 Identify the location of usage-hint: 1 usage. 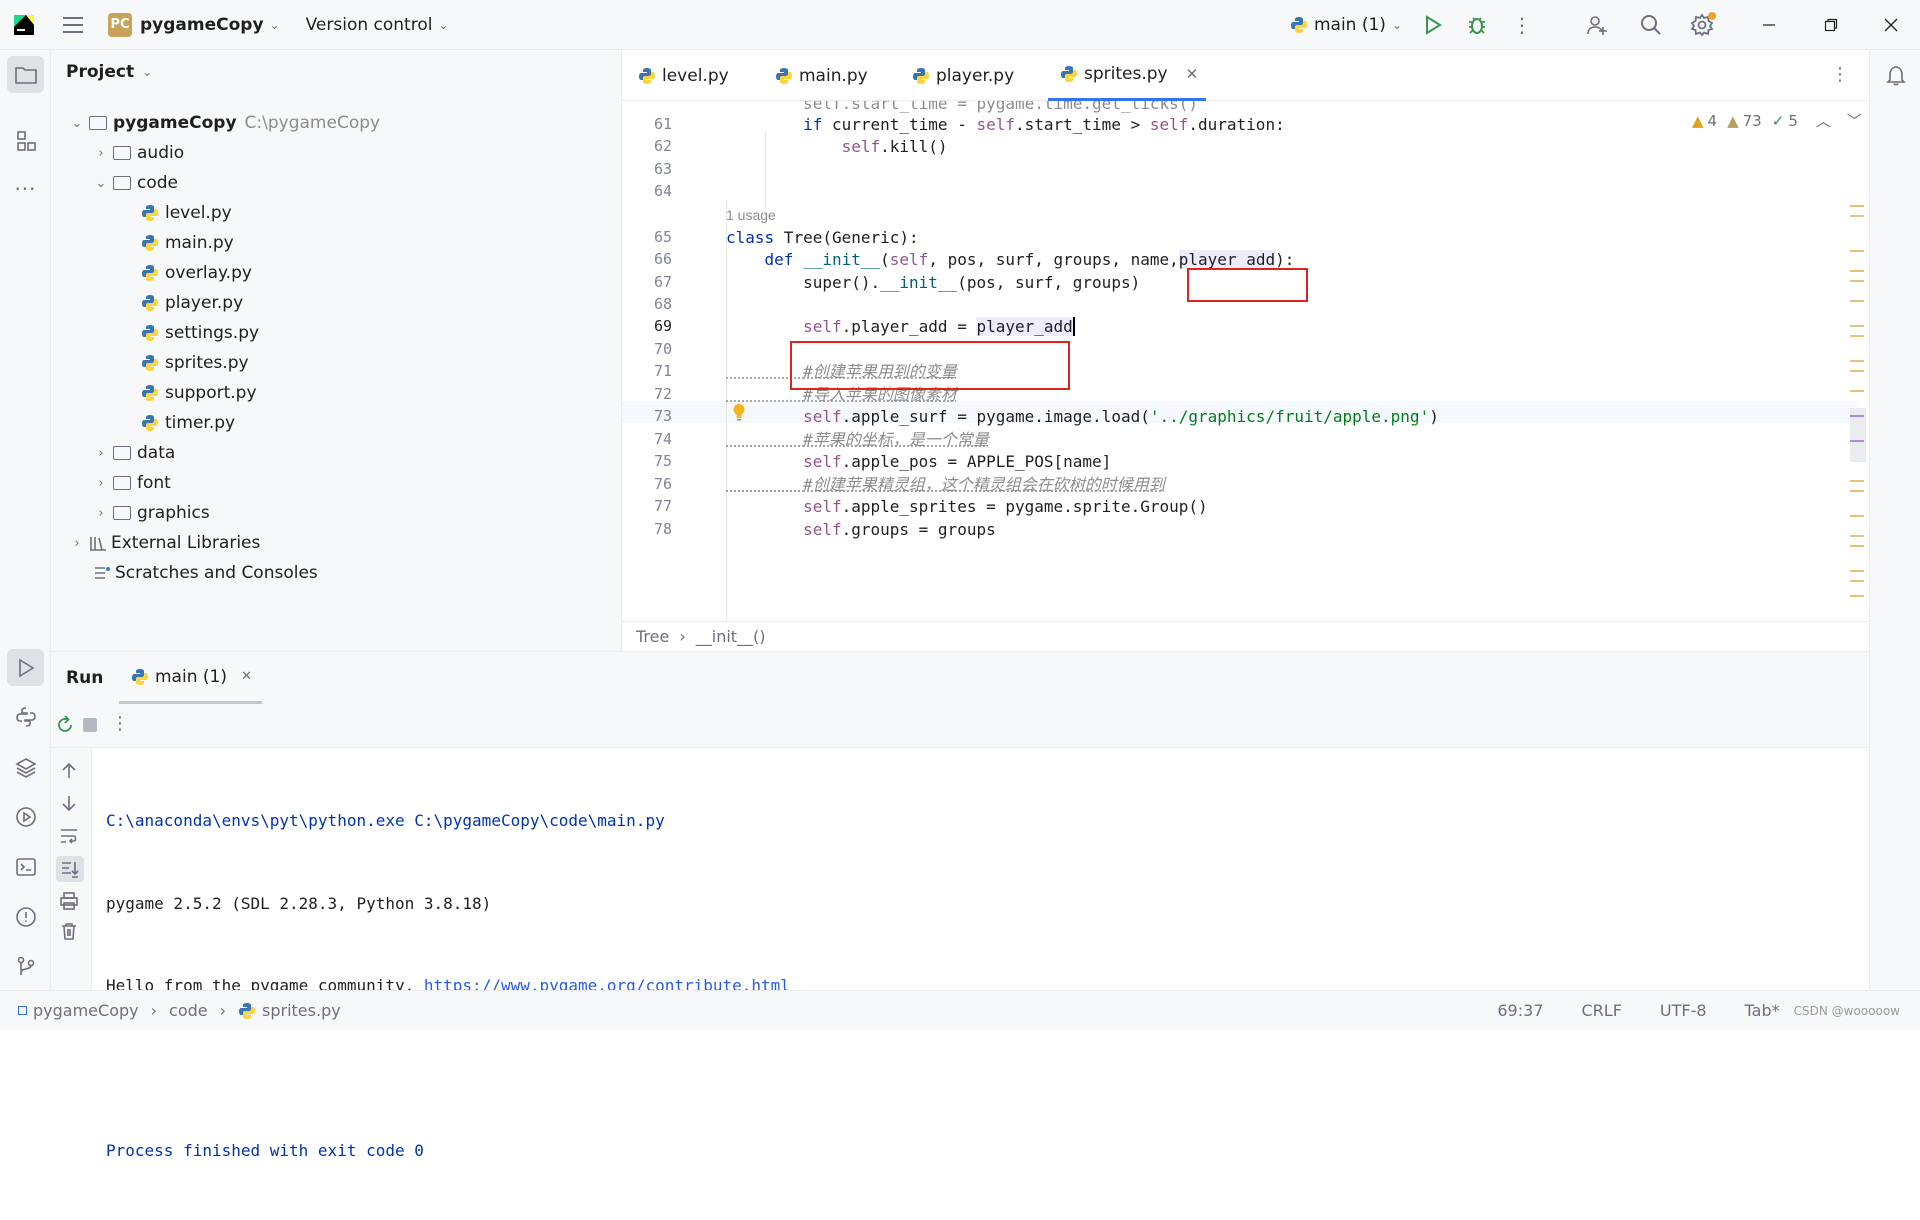
(751, 215).